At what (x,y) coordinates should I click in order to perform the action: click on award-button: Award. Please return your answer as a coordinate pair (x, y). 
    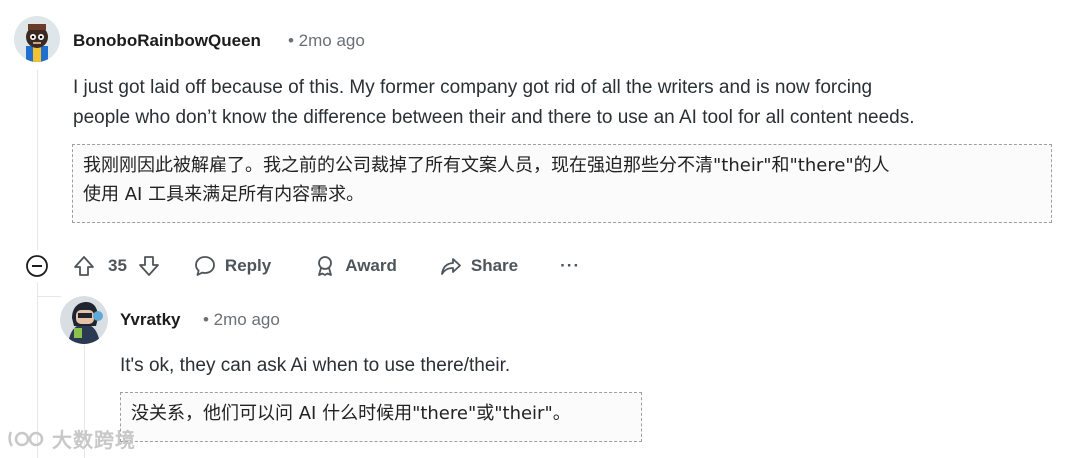
    Looking at the image, I should click on (355, 266).